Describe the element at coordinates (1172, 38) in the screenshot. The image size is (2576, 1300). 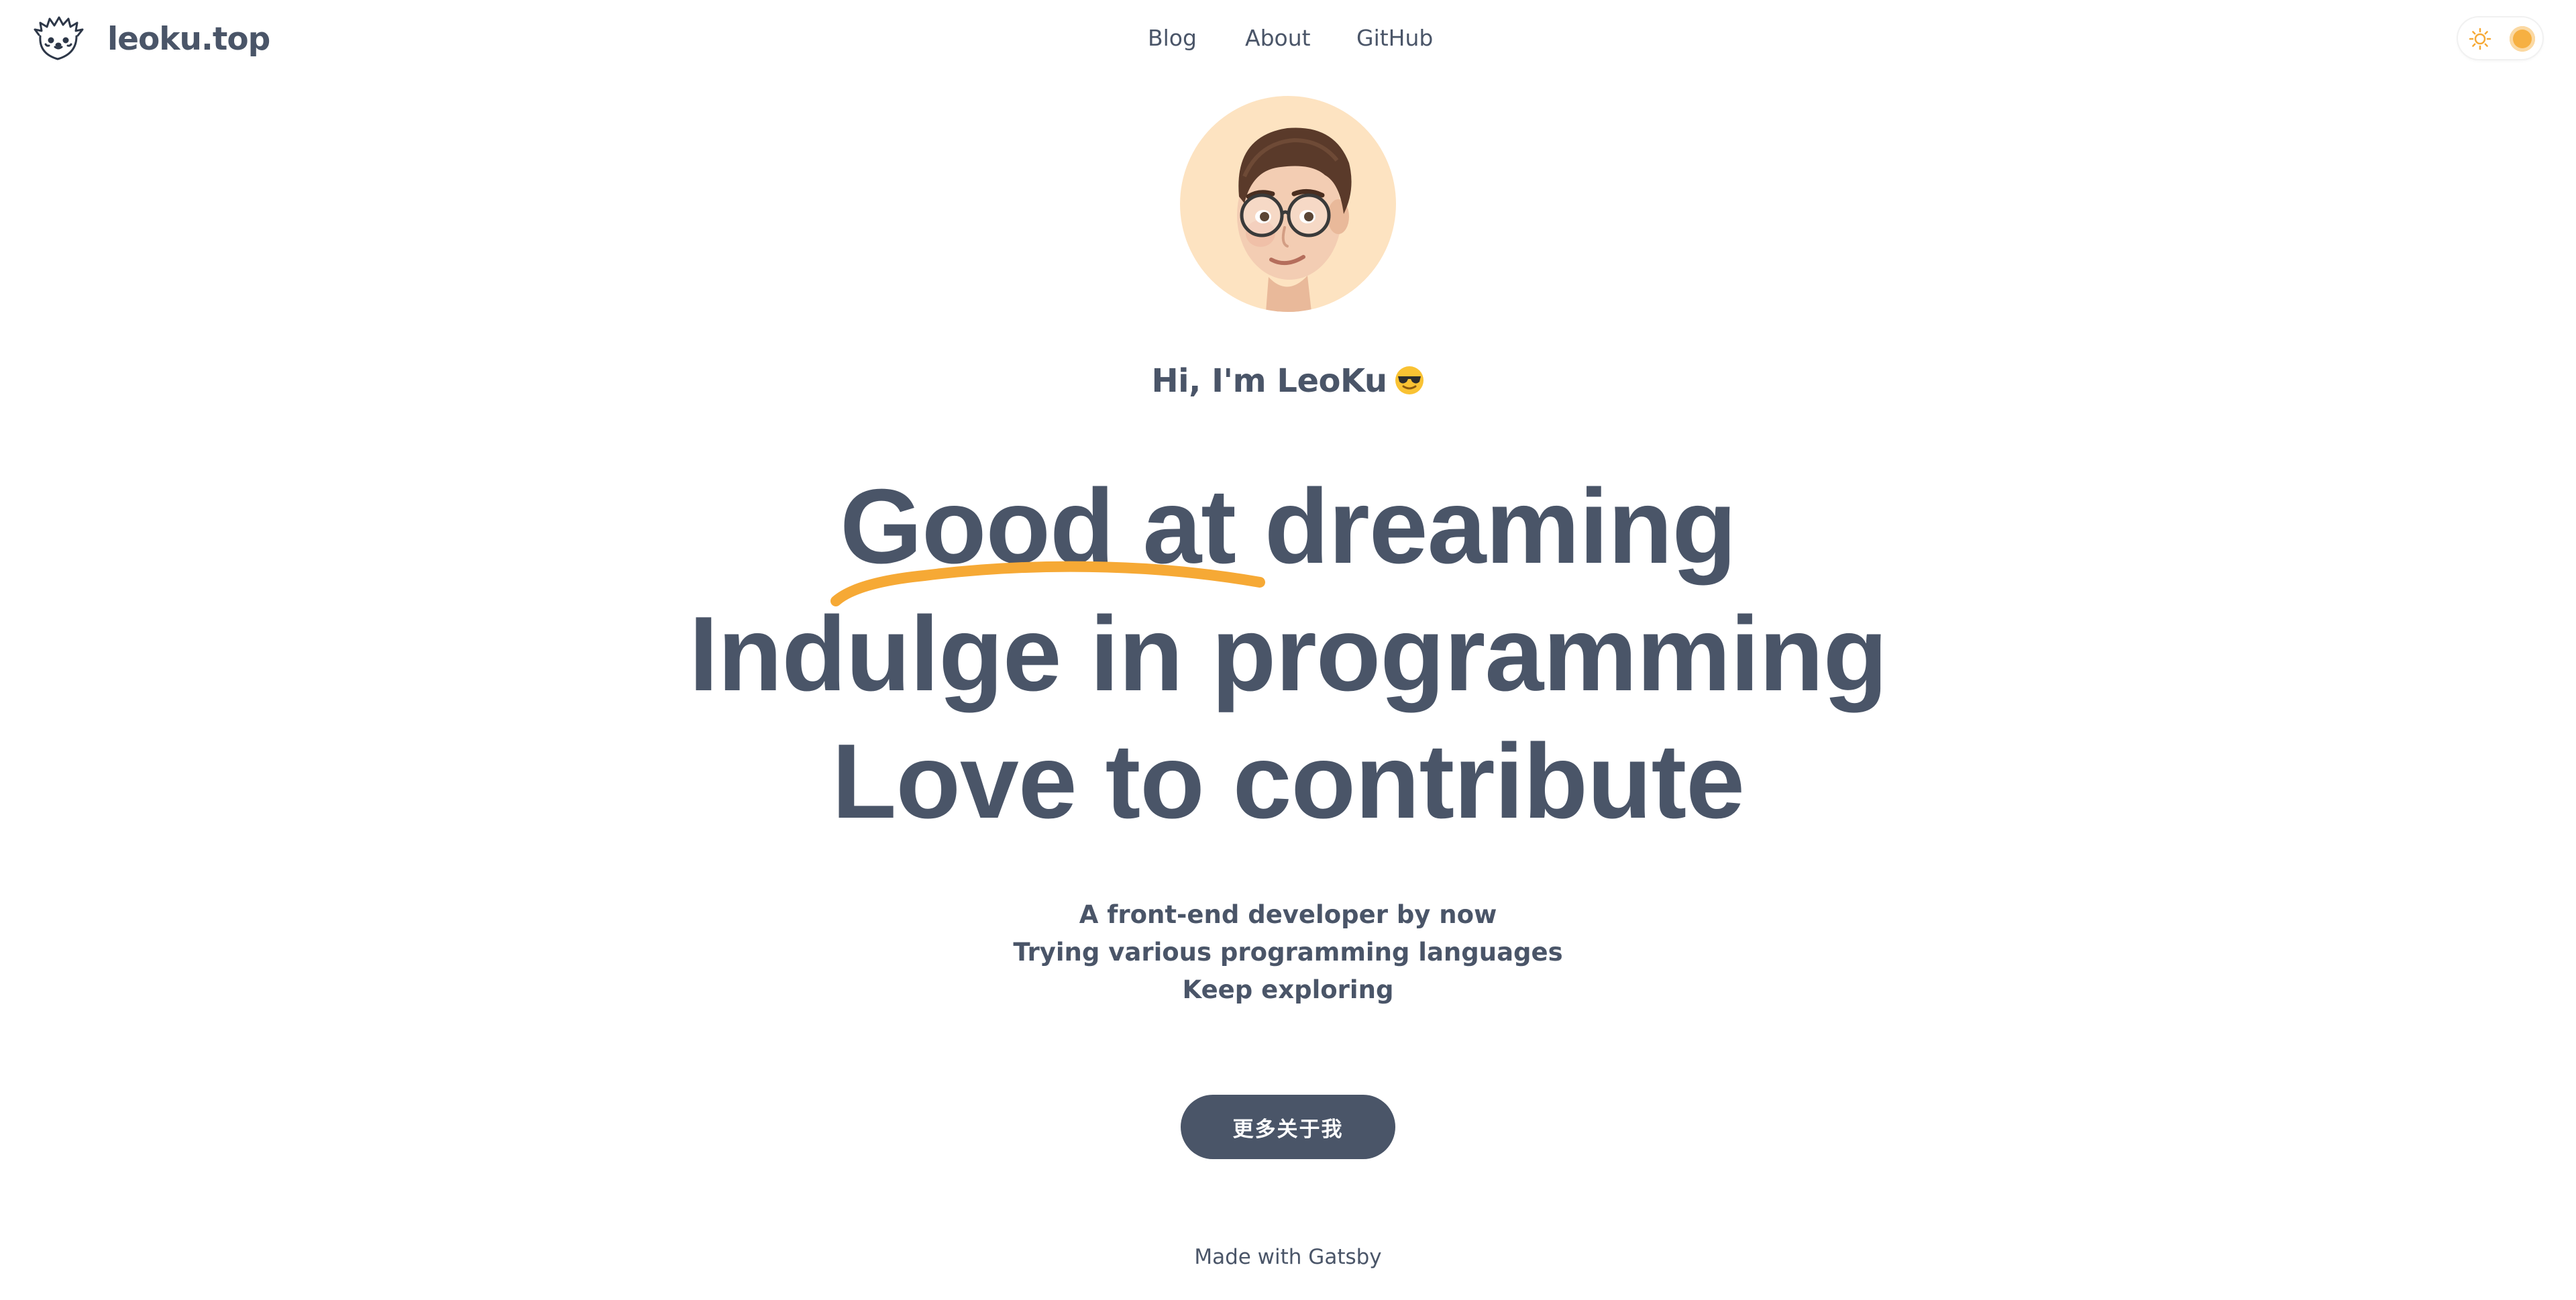
I see `nav-link-blog: Blog` at that location.